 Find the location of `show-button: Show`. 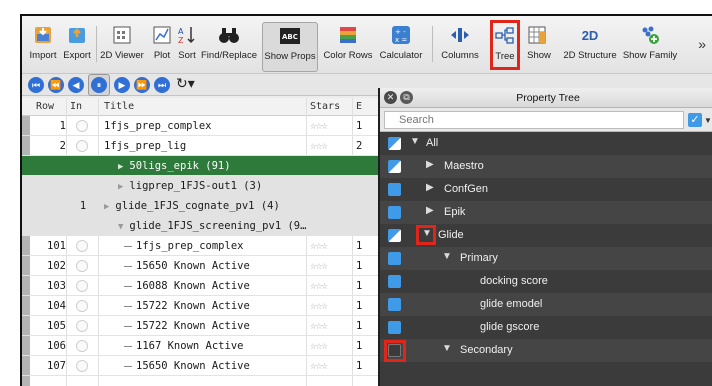

show-button: Show is located at coordinates (539, 47).